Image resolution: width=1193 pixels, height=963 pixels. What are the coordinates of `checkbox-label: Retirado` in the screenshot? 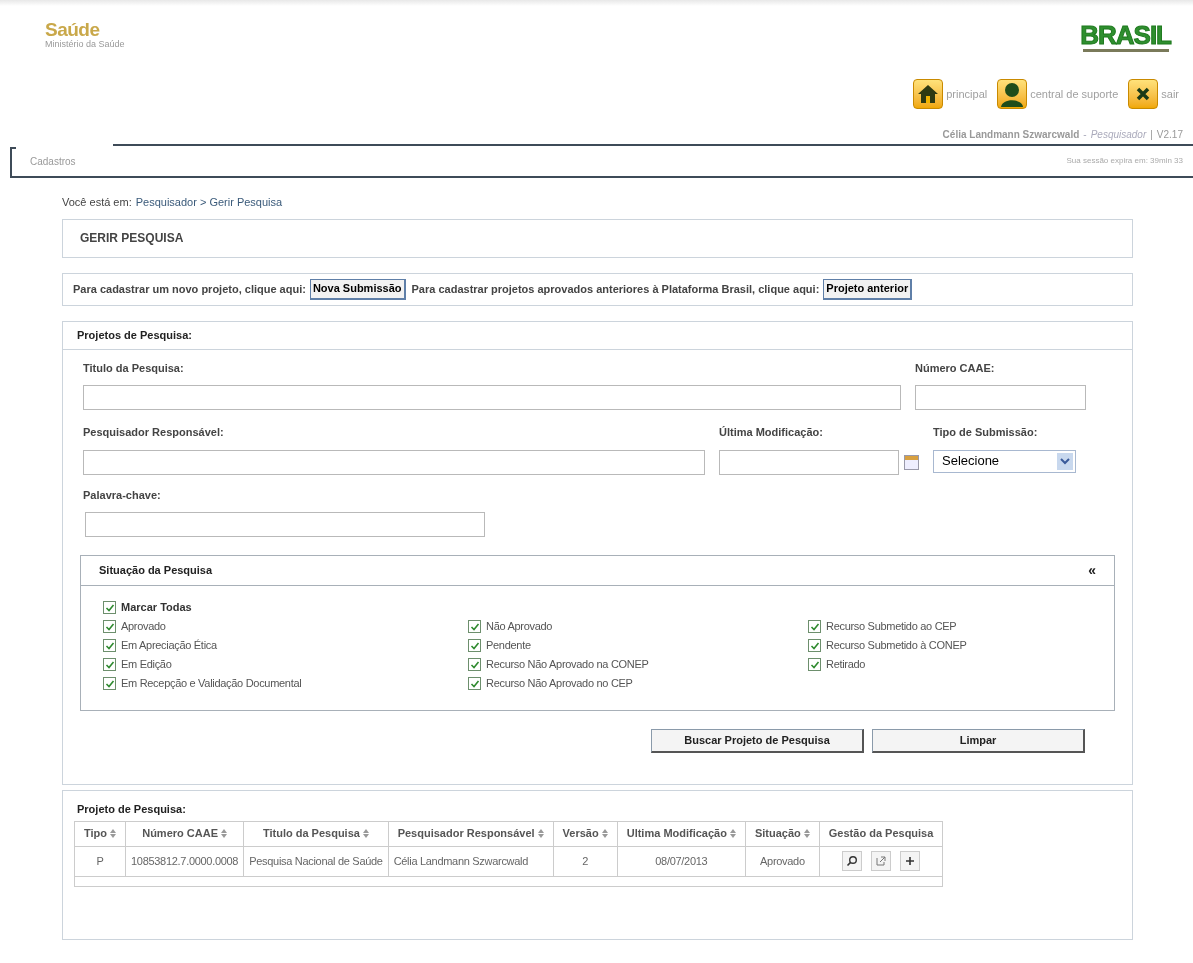 It's located at (846, 665).